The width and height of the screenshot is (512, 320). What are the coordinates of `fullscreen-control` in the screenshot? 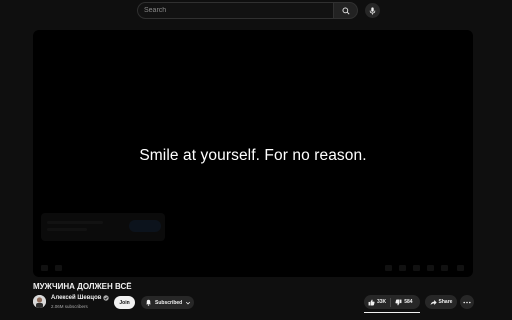 It's located at (460, 268).